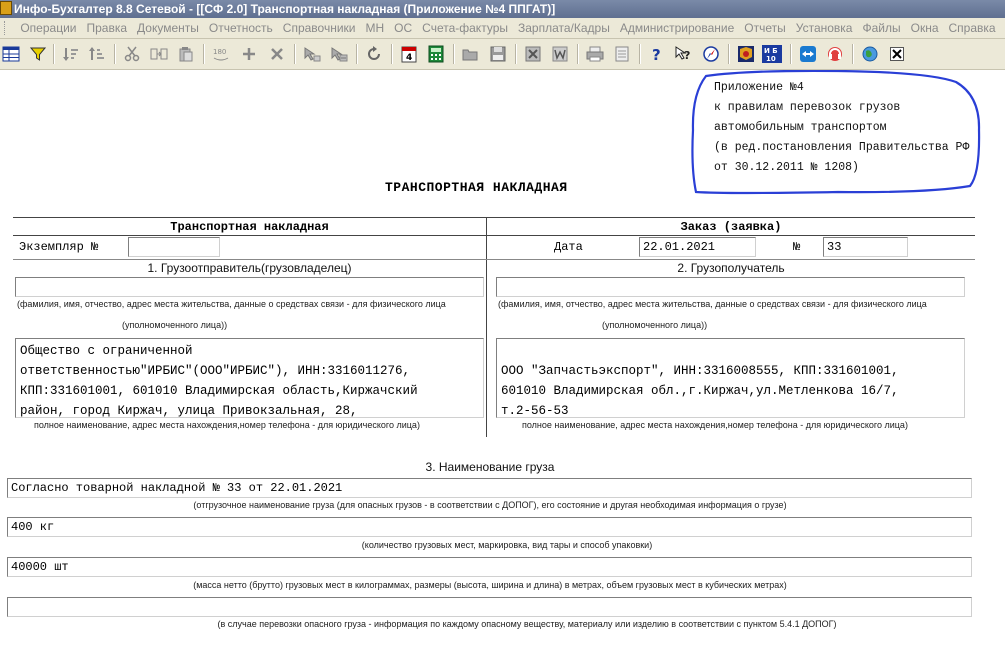 Image resolution: width=1005 pixels, height=651 pixels. I want to click on app-icon, so click(6, 8).